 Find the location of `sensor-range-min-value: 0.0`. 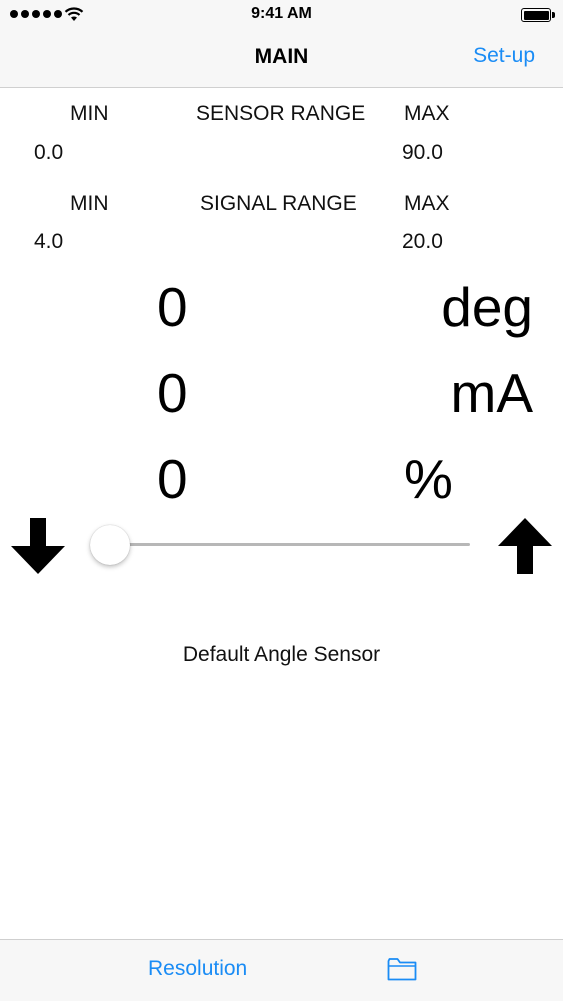

sensor-range-min-value: 0.0 is located at coordinates (49, 152).